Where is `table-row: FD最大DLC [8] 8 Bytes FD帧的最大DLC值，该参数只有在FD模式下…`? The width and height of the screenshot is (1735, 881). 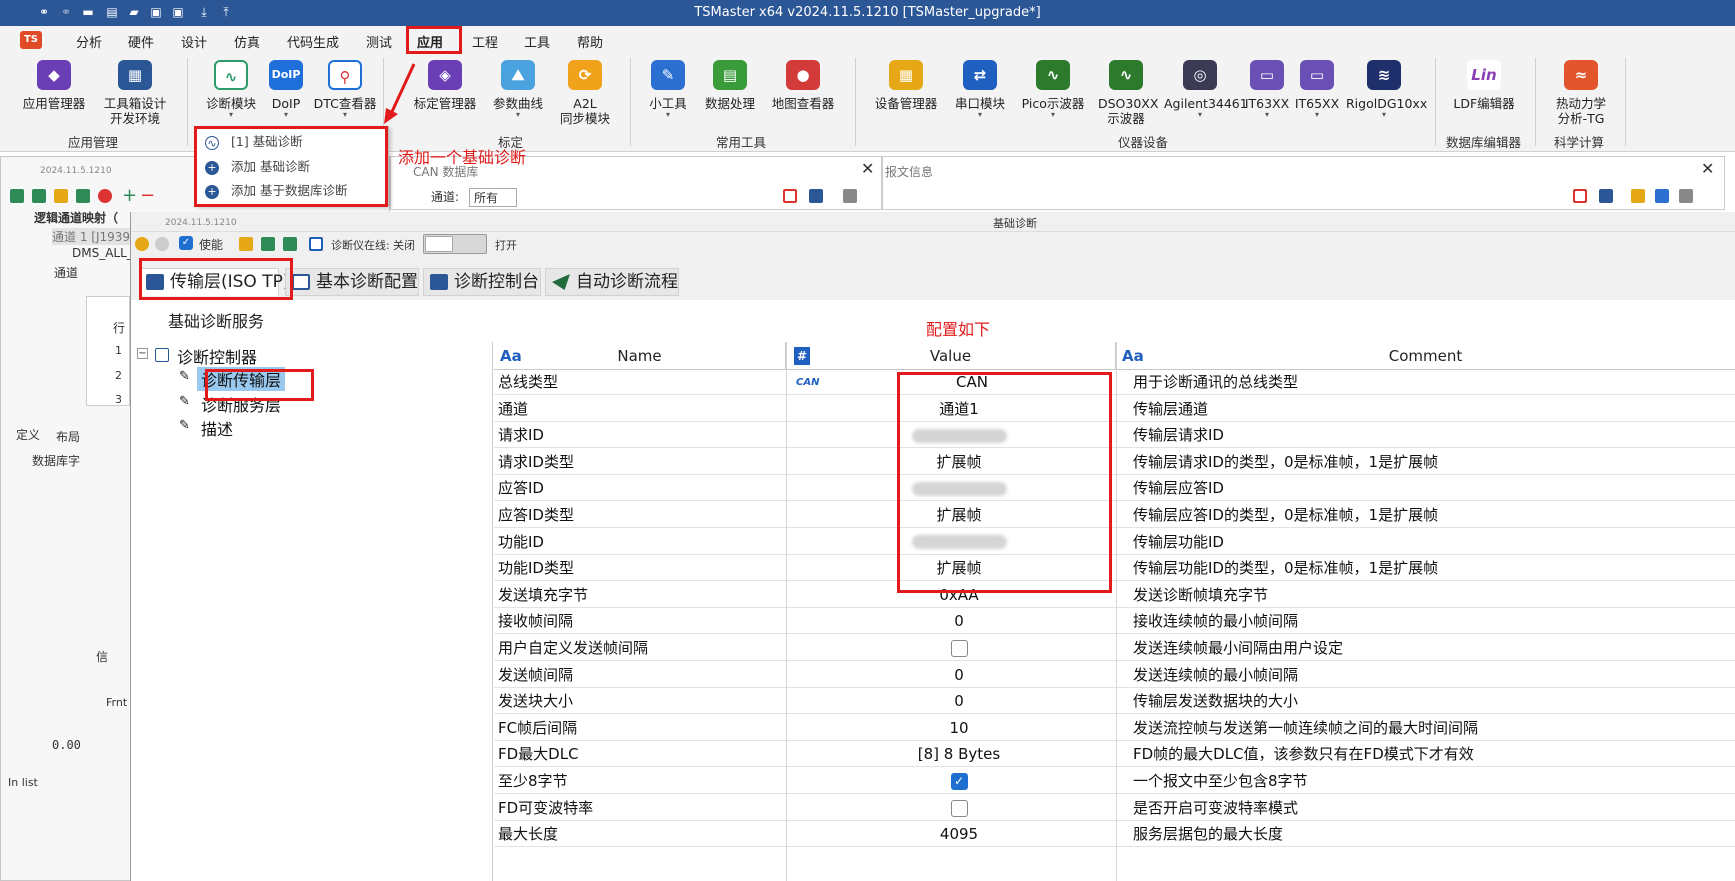
table-row: FD最大DLC [8] 8 Bytes FD帧的最大DLC值，该参数只有在FD模式下… is located at coordinates (1114, 755).